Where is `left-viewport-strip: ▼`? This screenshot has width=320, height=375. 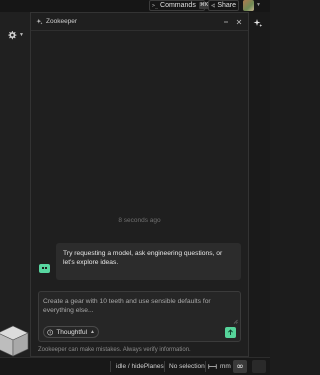
left-viewport-strip: ▼ is located at coordinates (16, 184).